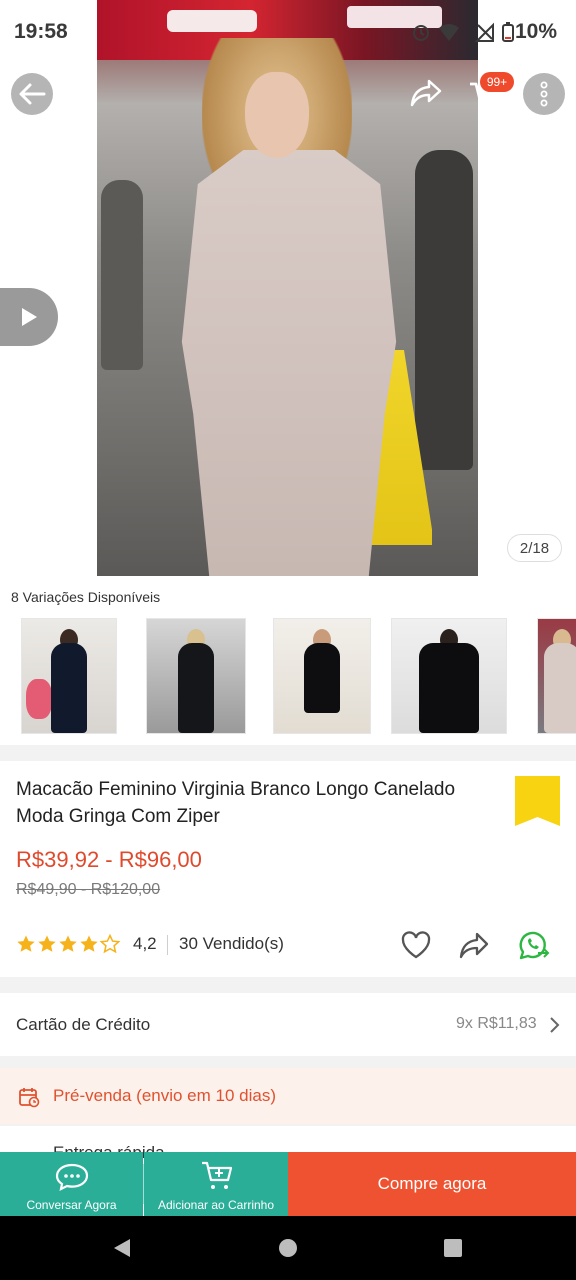  I want to click on add-to-cart-label: Adicionar ao Carrinho, so click(216, 1205).